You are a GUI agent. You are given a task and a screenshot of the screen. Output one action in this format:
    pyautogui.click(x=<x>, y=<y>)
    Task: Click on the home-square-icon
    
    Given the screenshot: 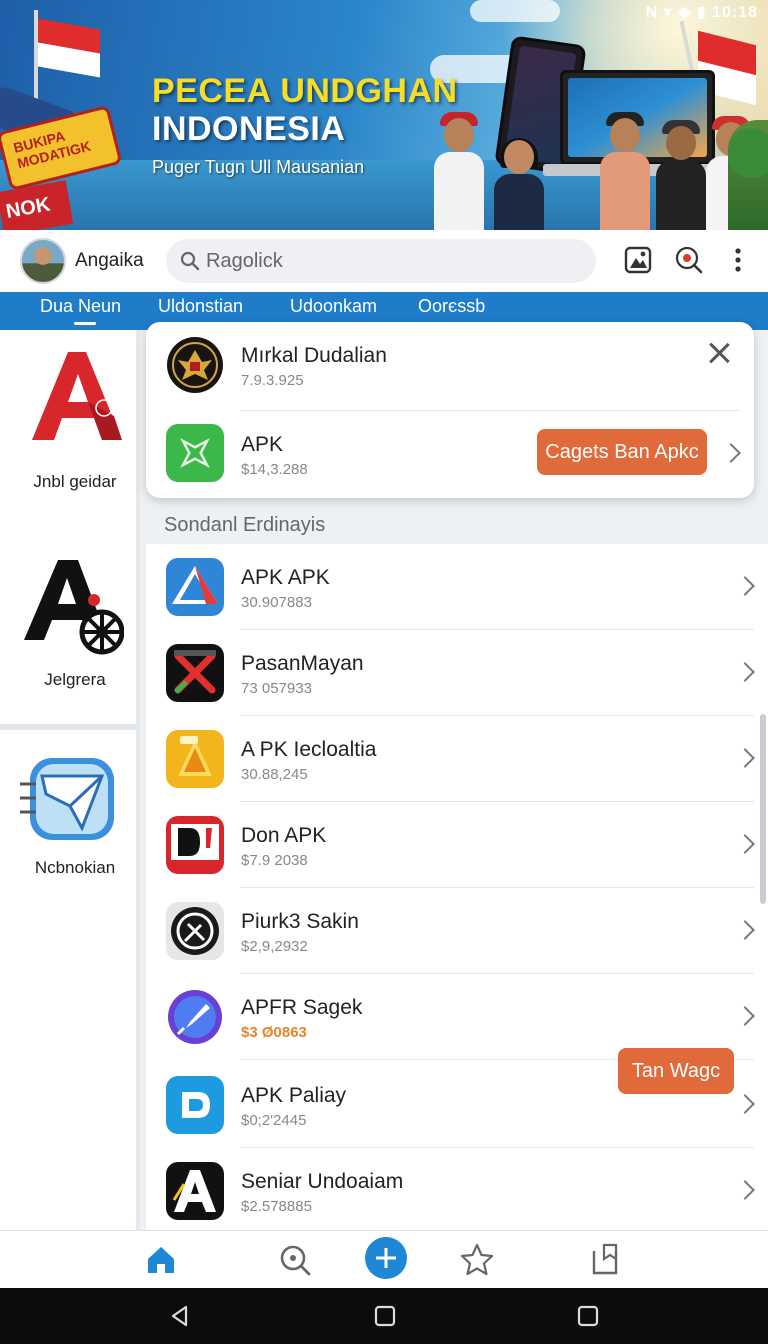 What is the action you would take?
    pyautogui.click(x=385, y=1316)
    